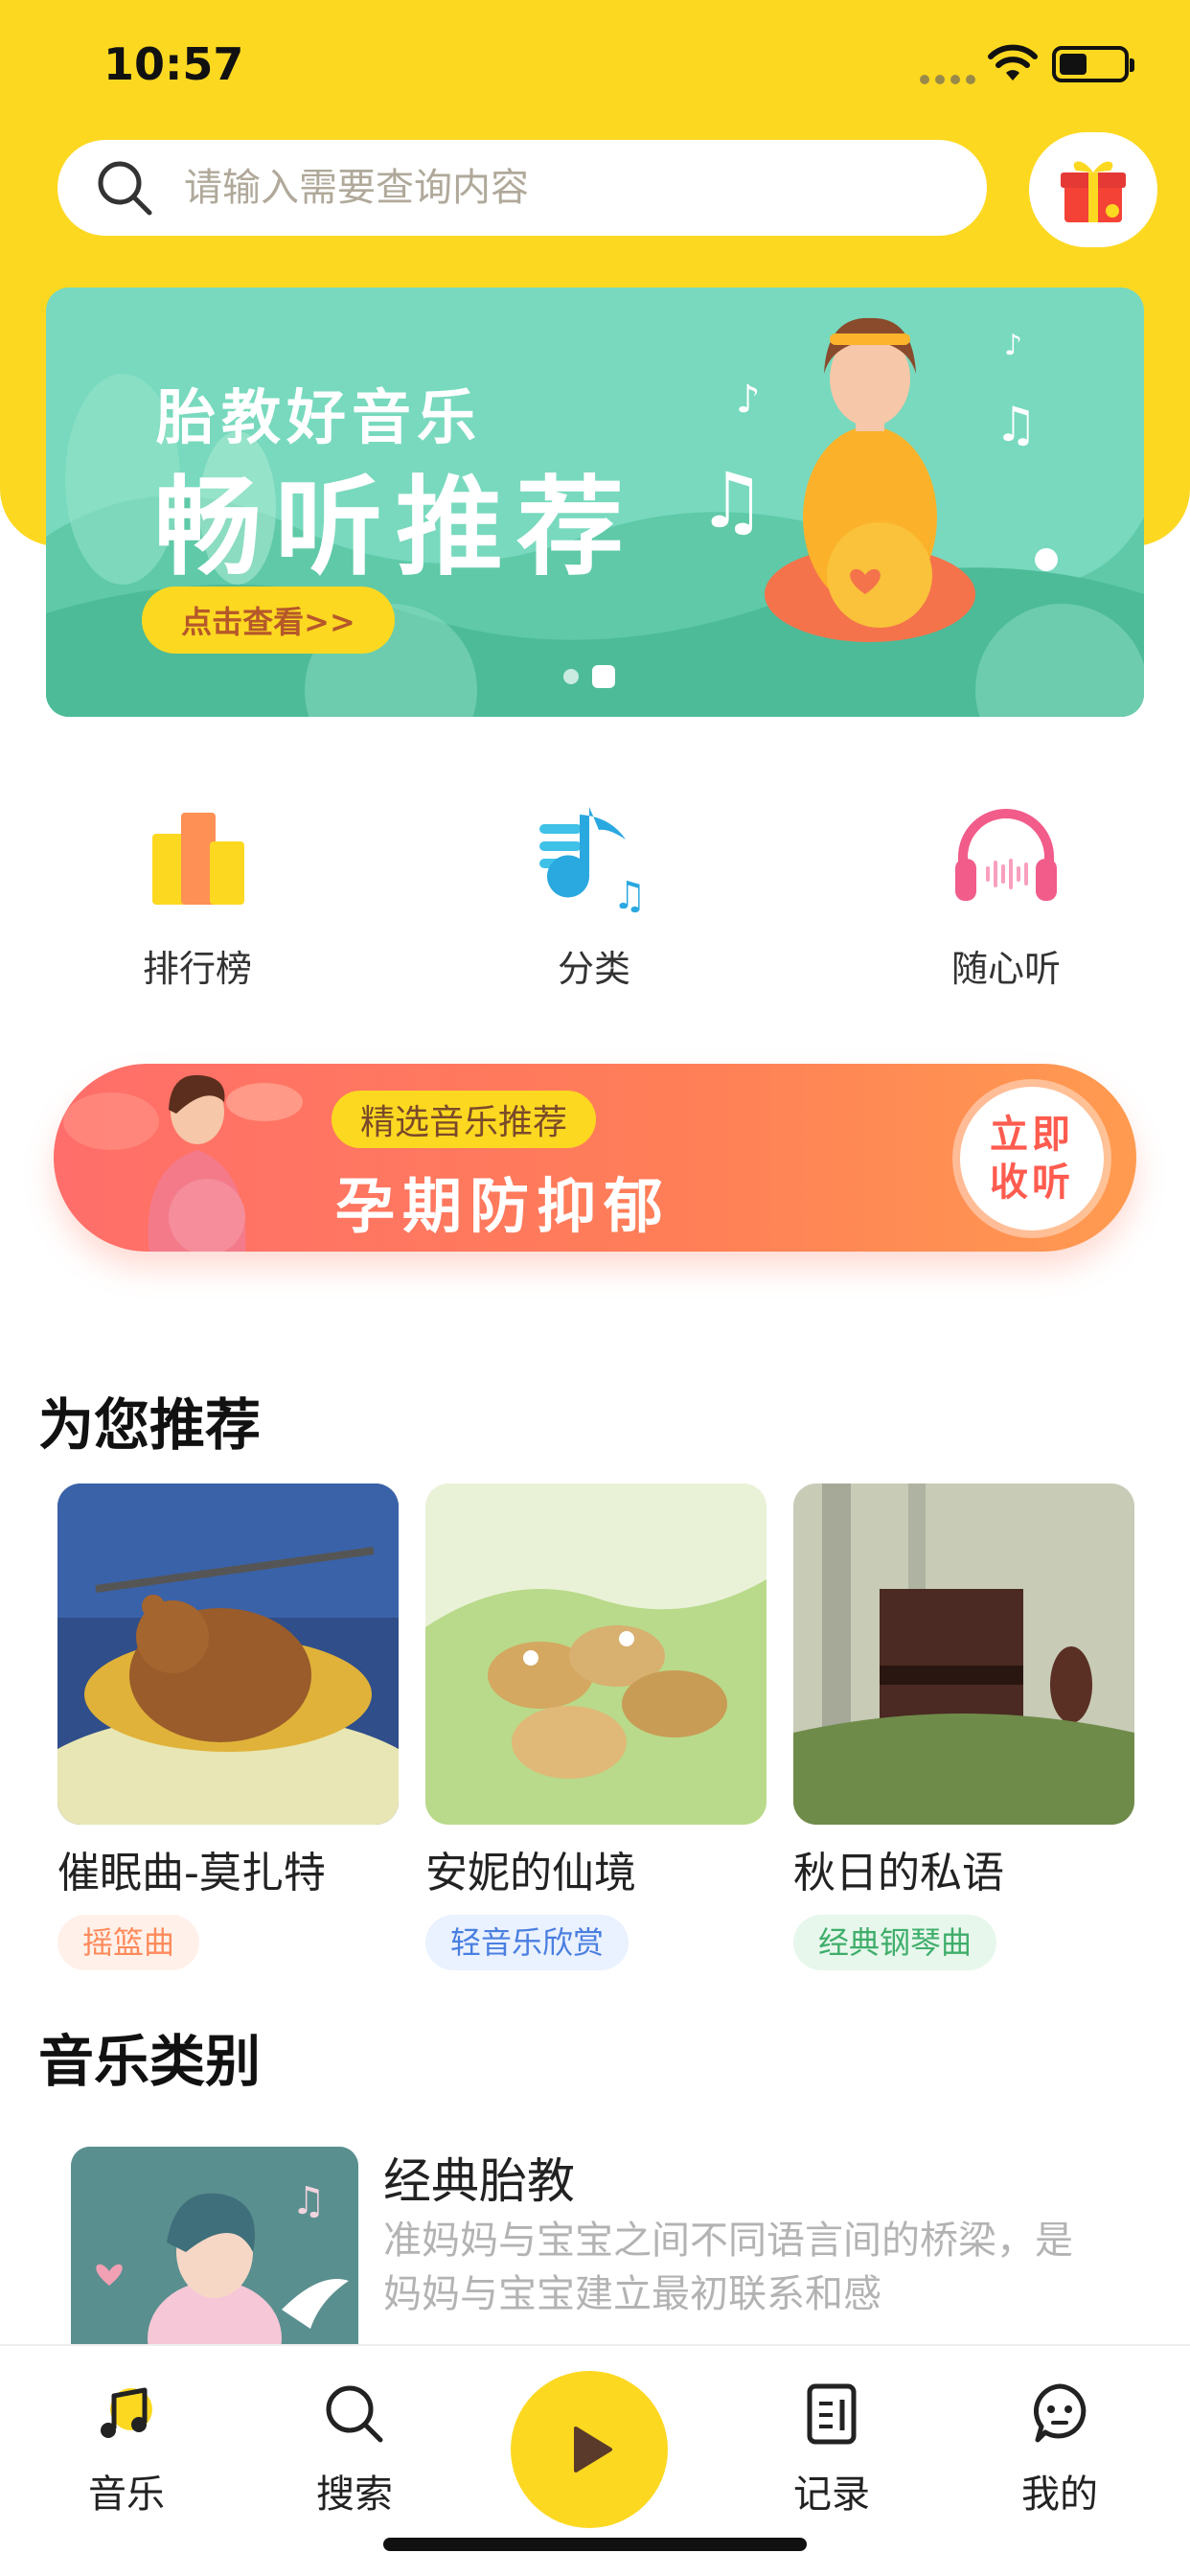  What do you see at coordinates (593, 969) in the screenshot?
I see `quick-nav-label: 分类` at bounding box center [593, 969].